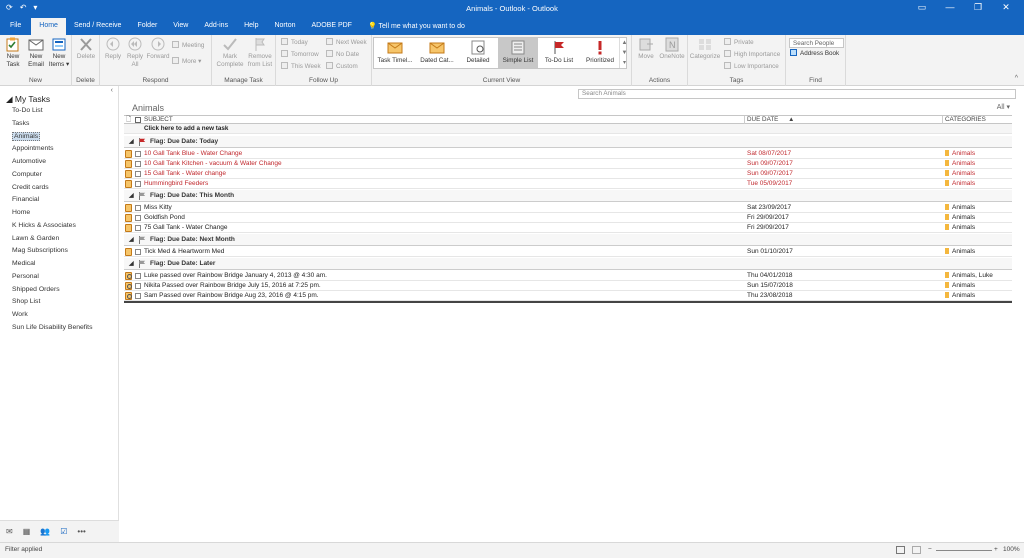 Image resolution: width=1024 pixels, height=558 pixels. I want to click on sidebar-item-appointments: Appointments, so click(52, 149).